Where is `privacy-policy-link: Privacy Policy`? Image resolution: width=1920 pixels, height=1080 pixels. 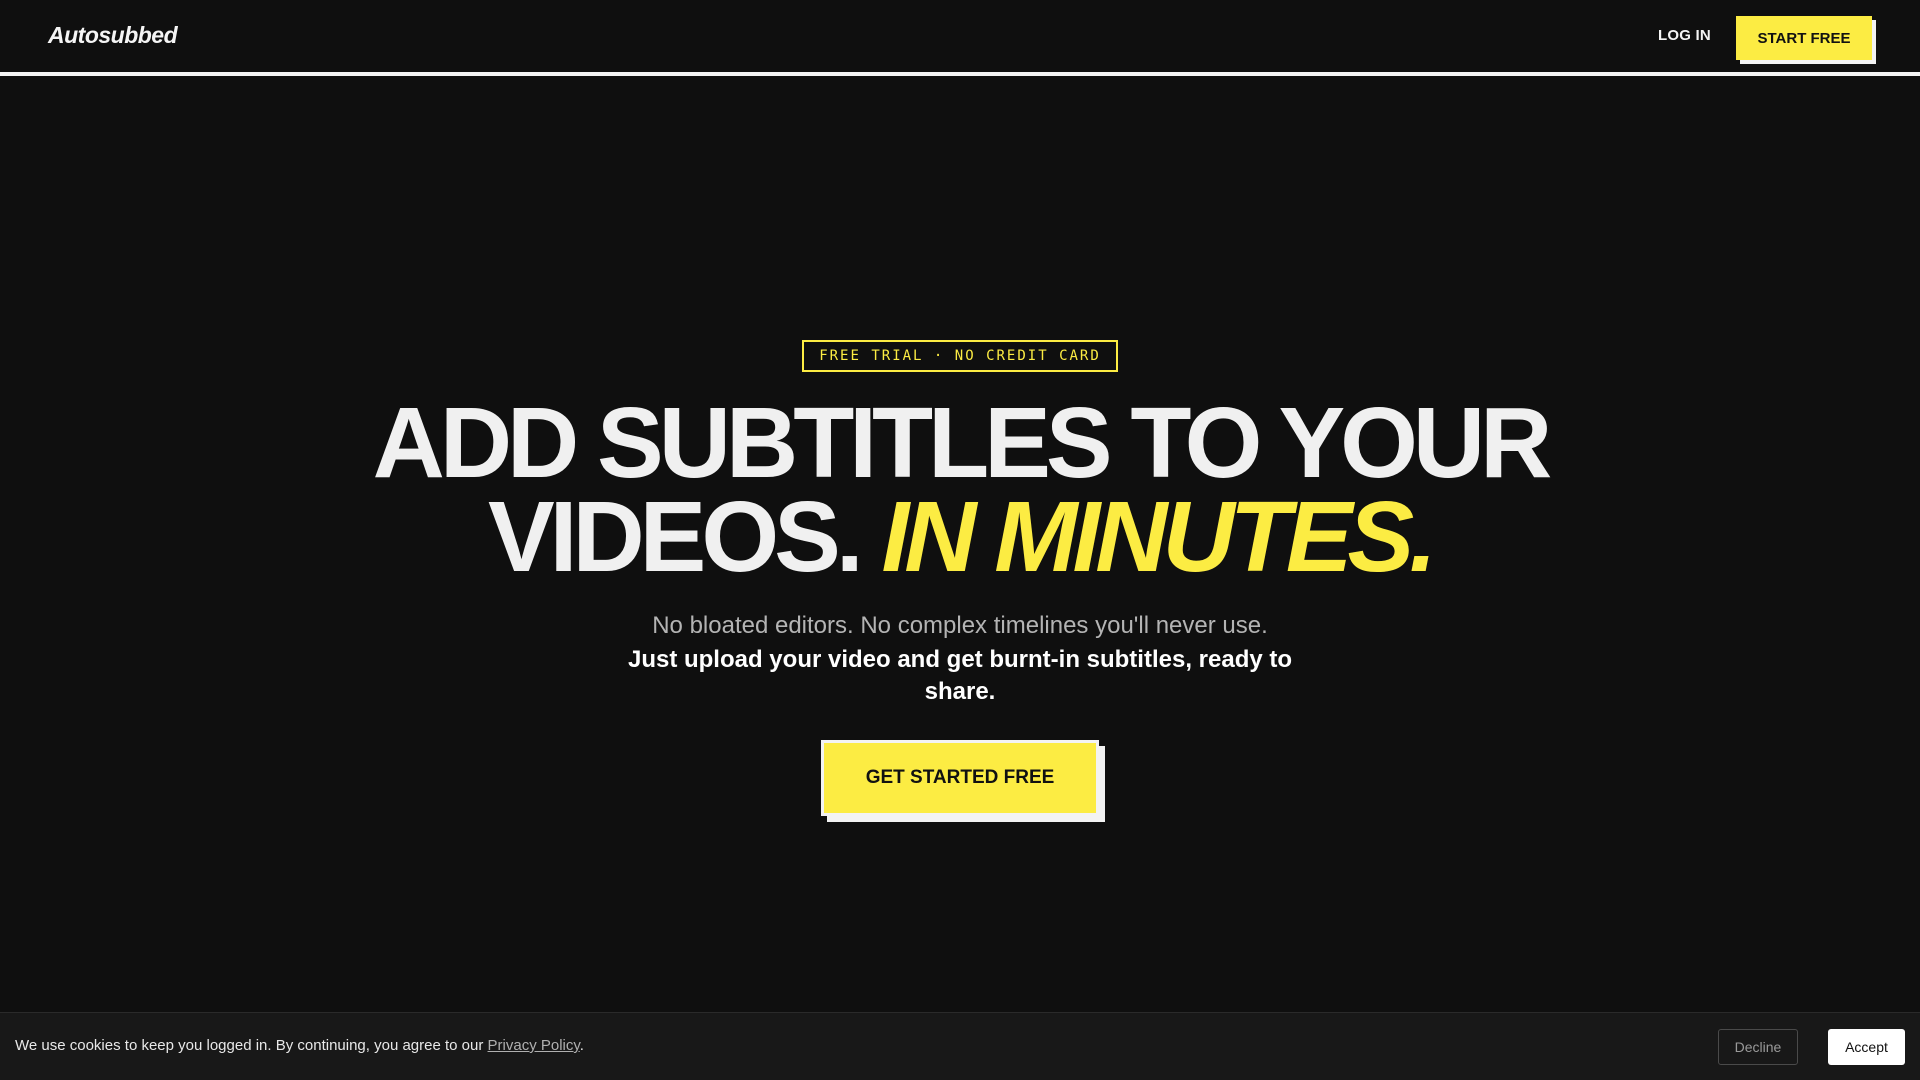 privacy-policy-link: Privacy Policy is located at coordinates (534, 1045).